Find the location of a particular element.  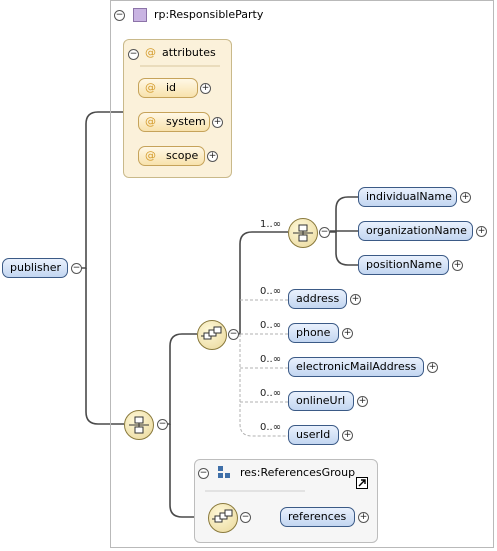

inner-sequence-compositor-icon is located at coordinates (212, 335).